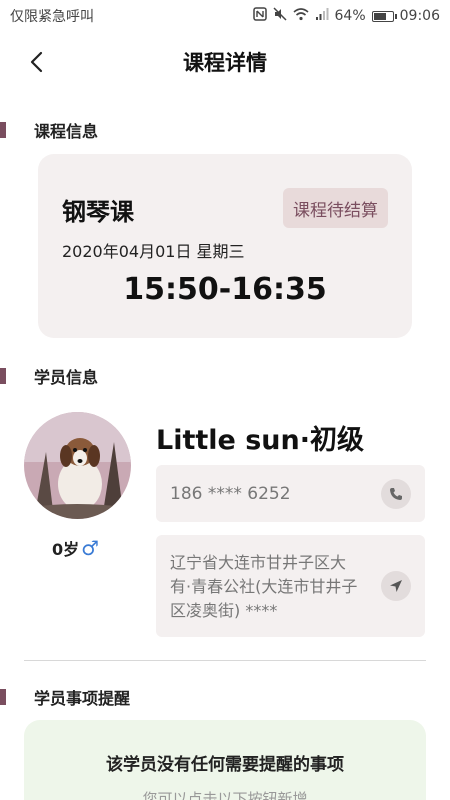 The image size is (450, 800). I want to click on status-bar: 仅限紧急呼叫 64% 09:06, so click(225, 16).